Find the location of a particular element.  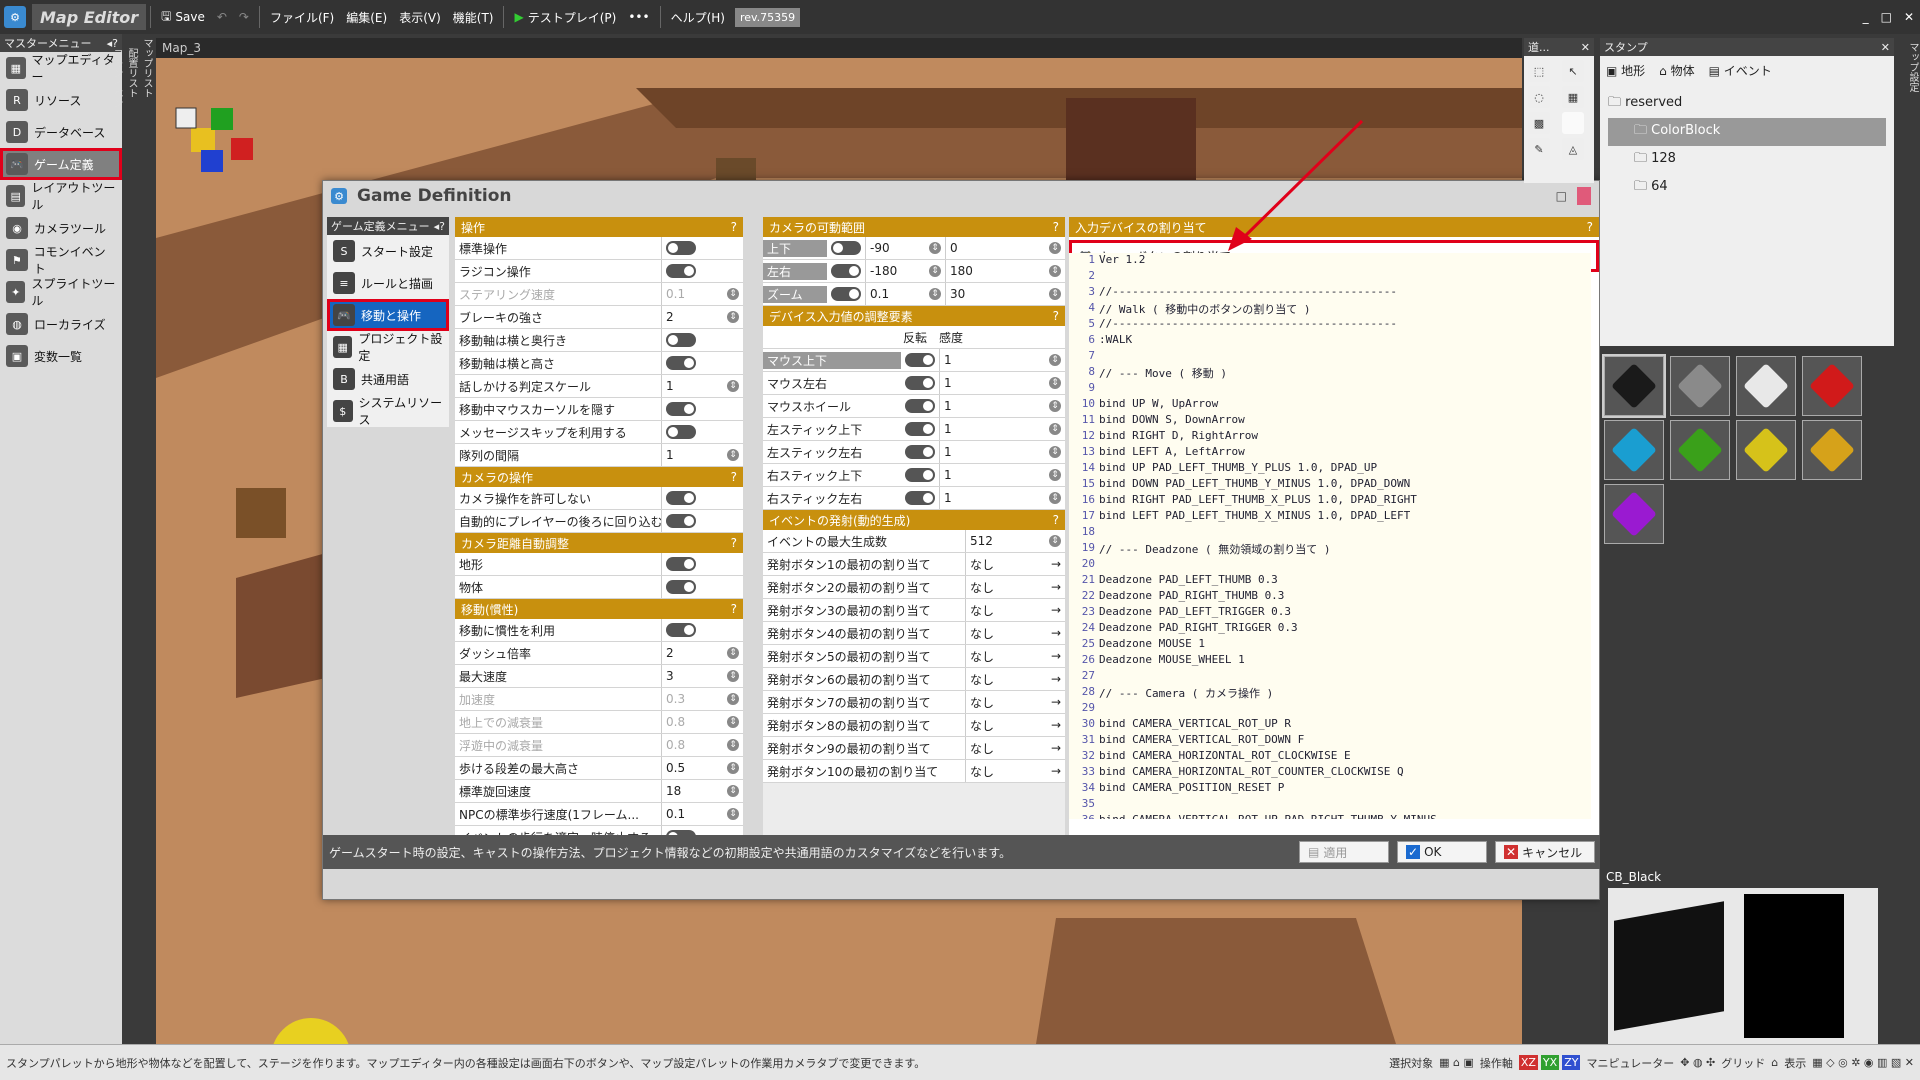

axis-yx-icon: YX is located at coordinates (1550, 1062).